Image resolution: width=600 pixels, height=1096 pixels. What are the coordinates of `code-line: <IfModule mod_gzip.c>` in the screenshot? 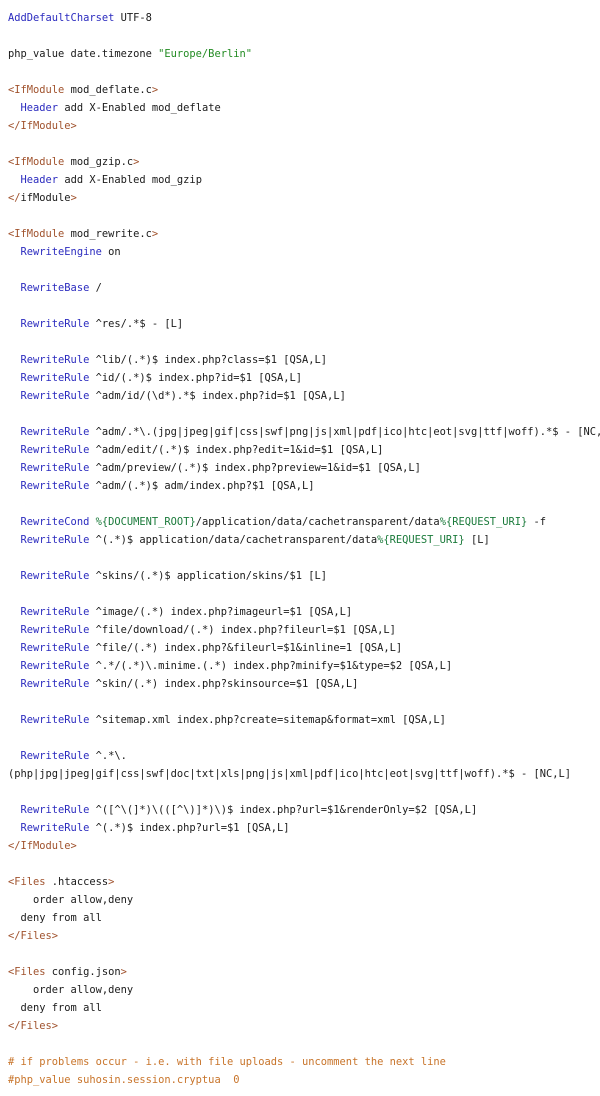 It's located at (304, 162).